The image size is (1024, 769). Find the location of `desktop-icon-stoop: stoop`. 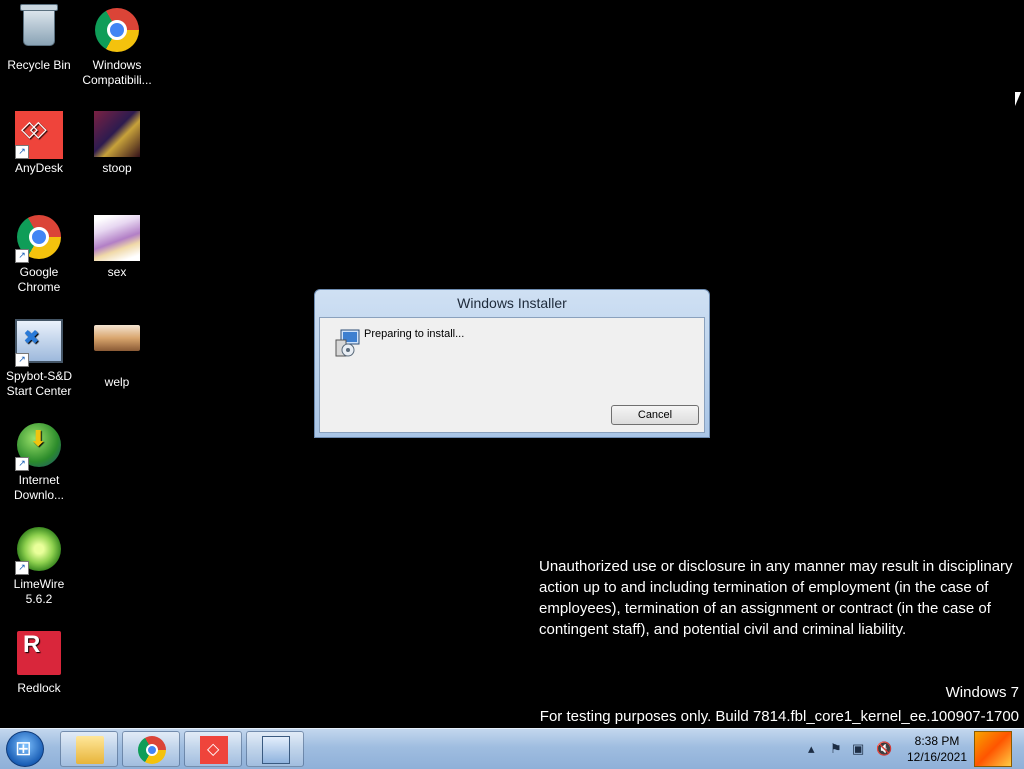

desktop-icon-stoop: stoop is located at coordinates (117, 140).